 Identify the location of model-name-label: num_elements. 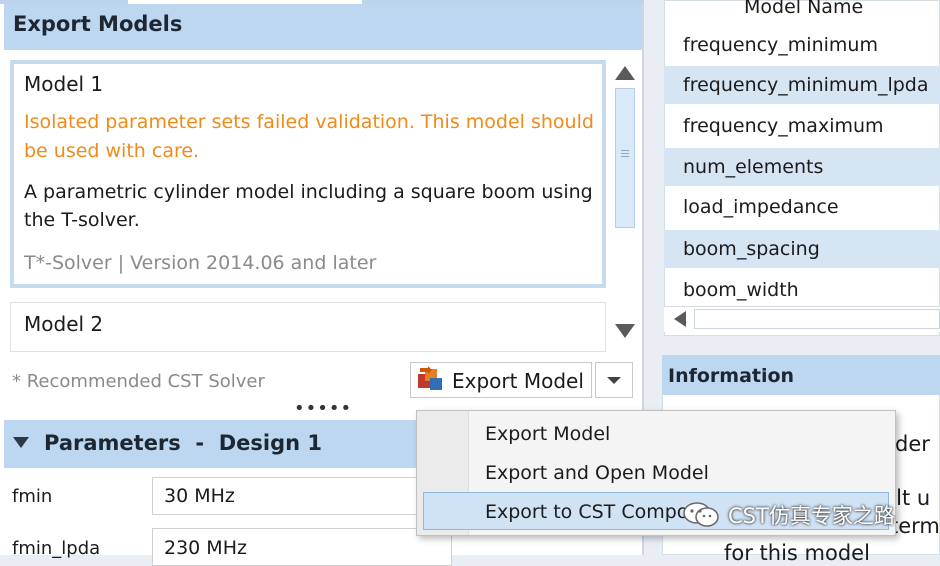
(753, 167).